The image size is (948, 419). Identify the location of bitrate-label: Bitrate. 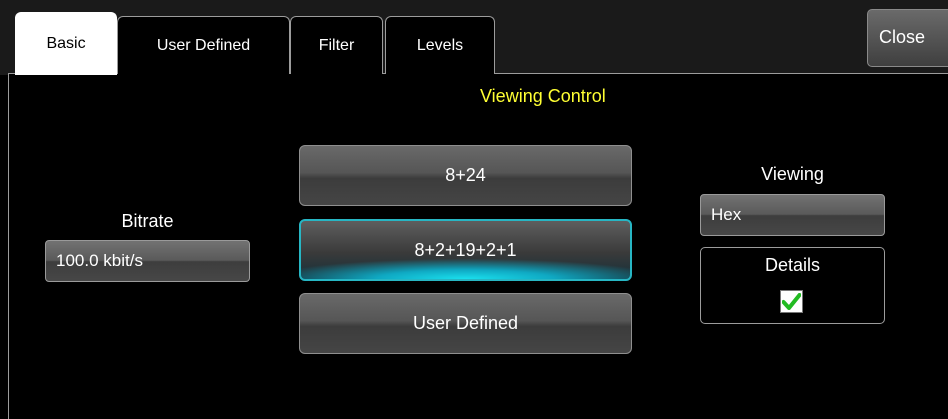
(147, 221).